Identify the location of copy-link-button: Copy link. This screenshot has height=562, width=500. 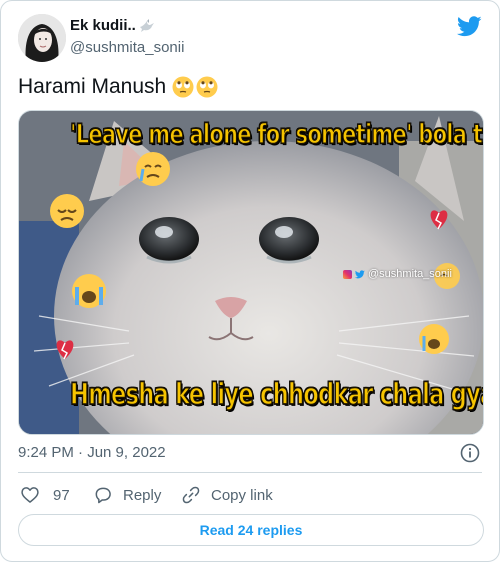
(227, 495).